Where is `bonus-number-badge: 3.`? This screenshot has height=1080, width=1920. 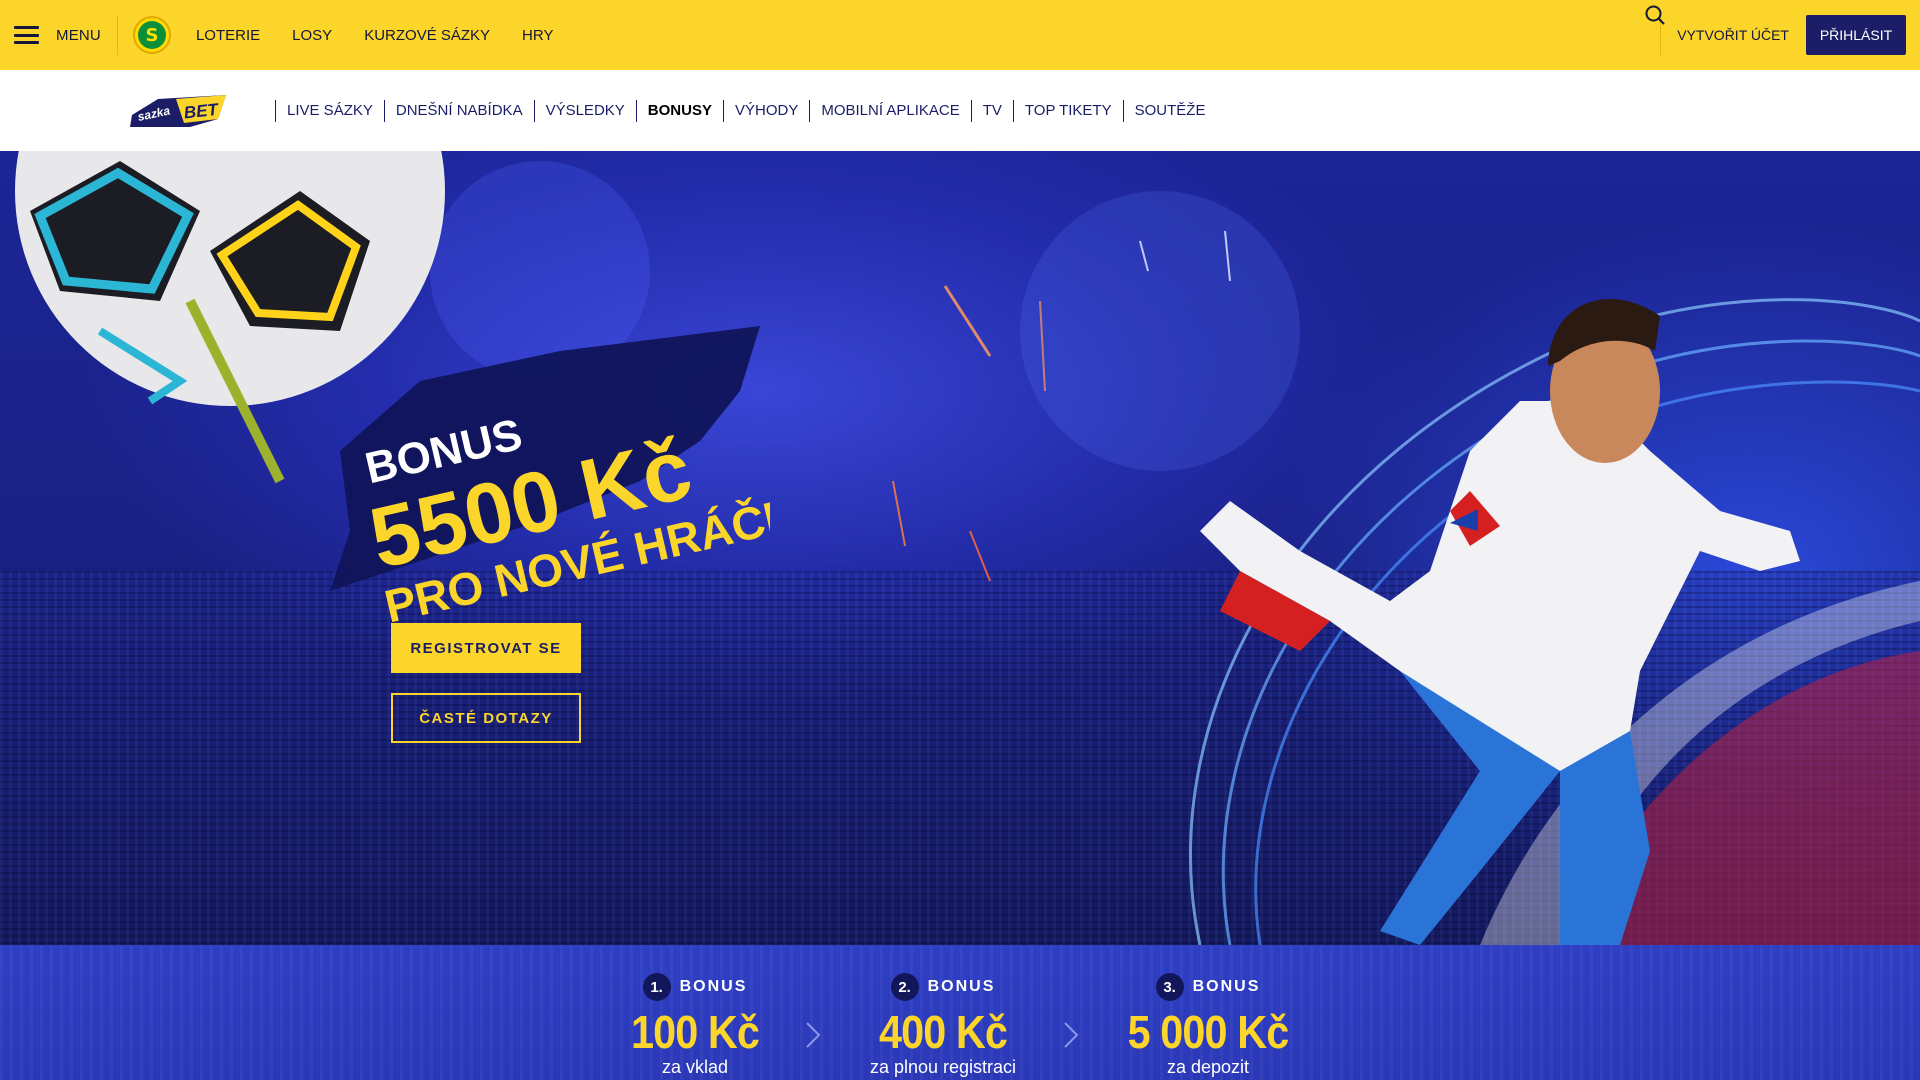
bonus-number-badge: 3. is located at coordinates (1169, 987).